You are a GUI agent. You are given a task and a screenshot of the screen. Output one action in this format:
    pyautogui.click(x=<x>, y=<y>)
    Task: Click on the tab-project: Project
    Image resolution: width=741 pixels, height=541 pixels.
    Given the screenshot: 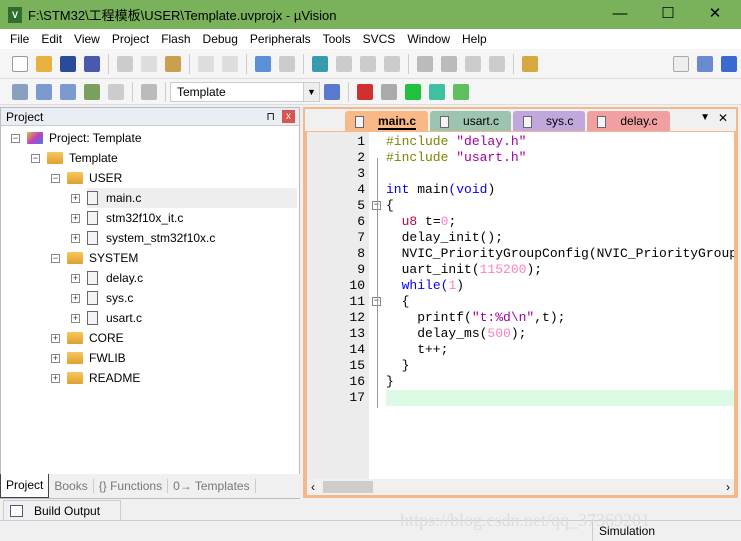 What is the action you would take?
    pyautogui.click(x=25, y=486)
    